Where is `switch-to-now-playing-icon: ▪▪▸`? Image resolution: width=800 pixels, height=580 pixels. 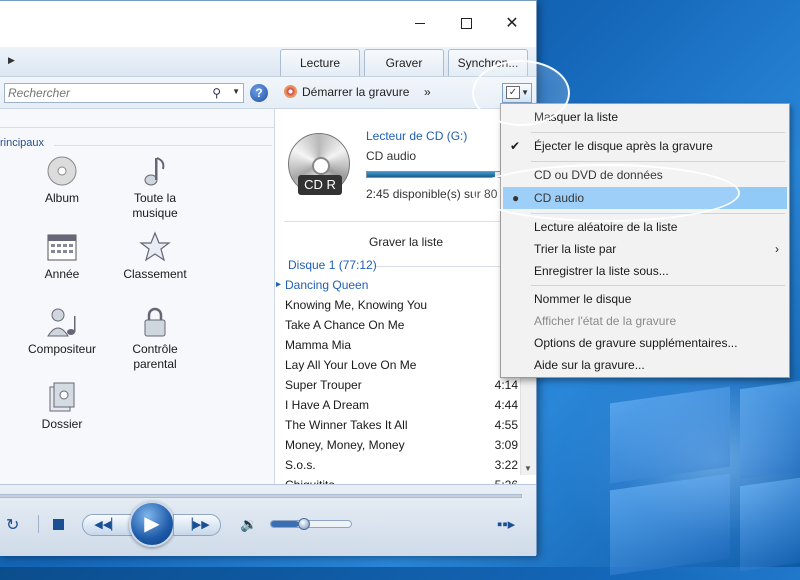
switch-to-now-playing-icon: ▪▪▸ is located at coordinates (506, 524).